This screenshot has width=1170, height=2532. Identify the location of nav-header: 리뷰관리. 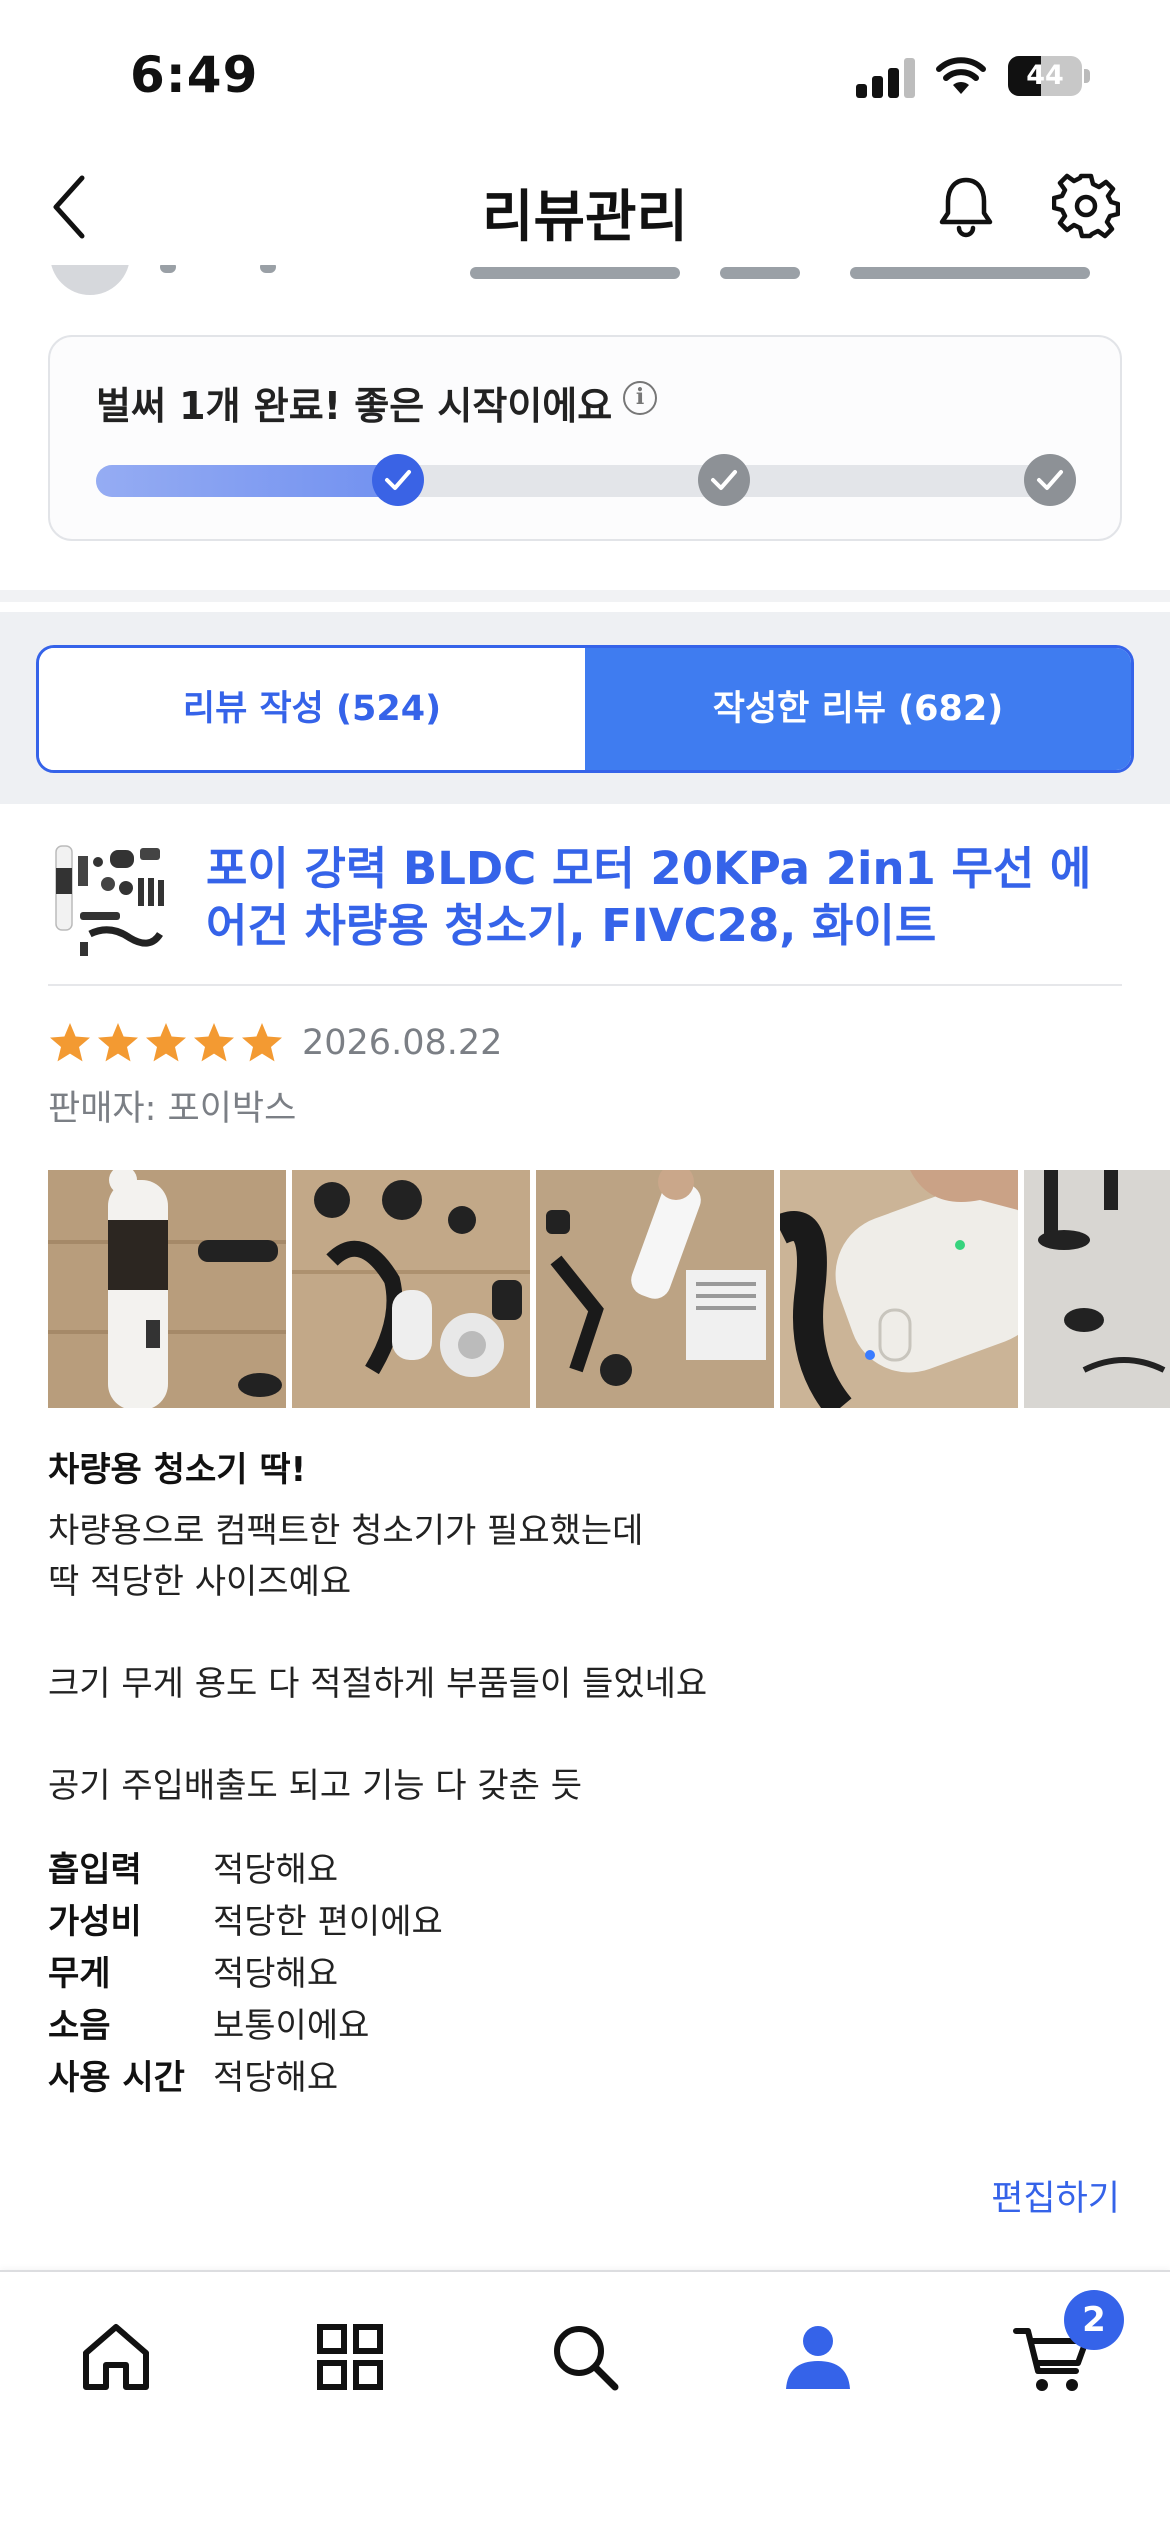
(585, 207).